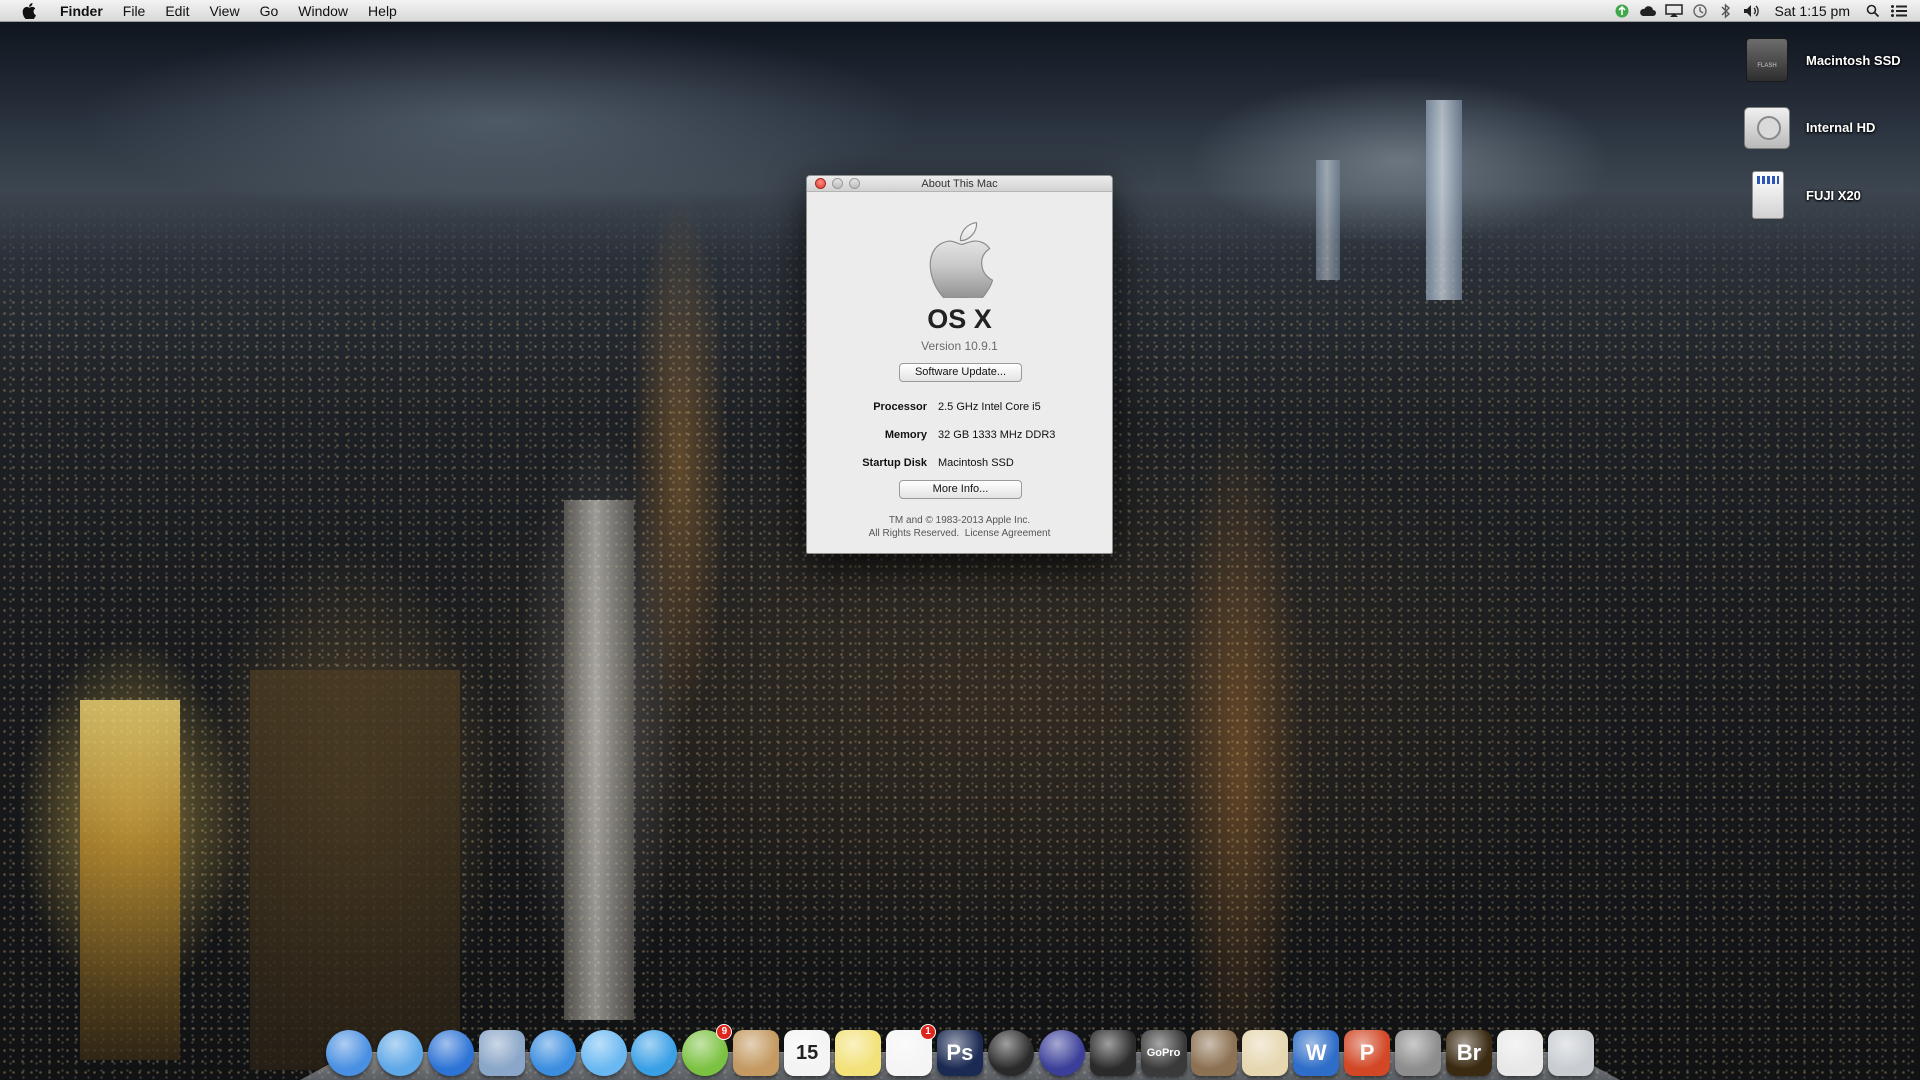  Describe the element at coordinates (501, 1053) in the screenshot. I see `mail-stamp-icon` at that location.